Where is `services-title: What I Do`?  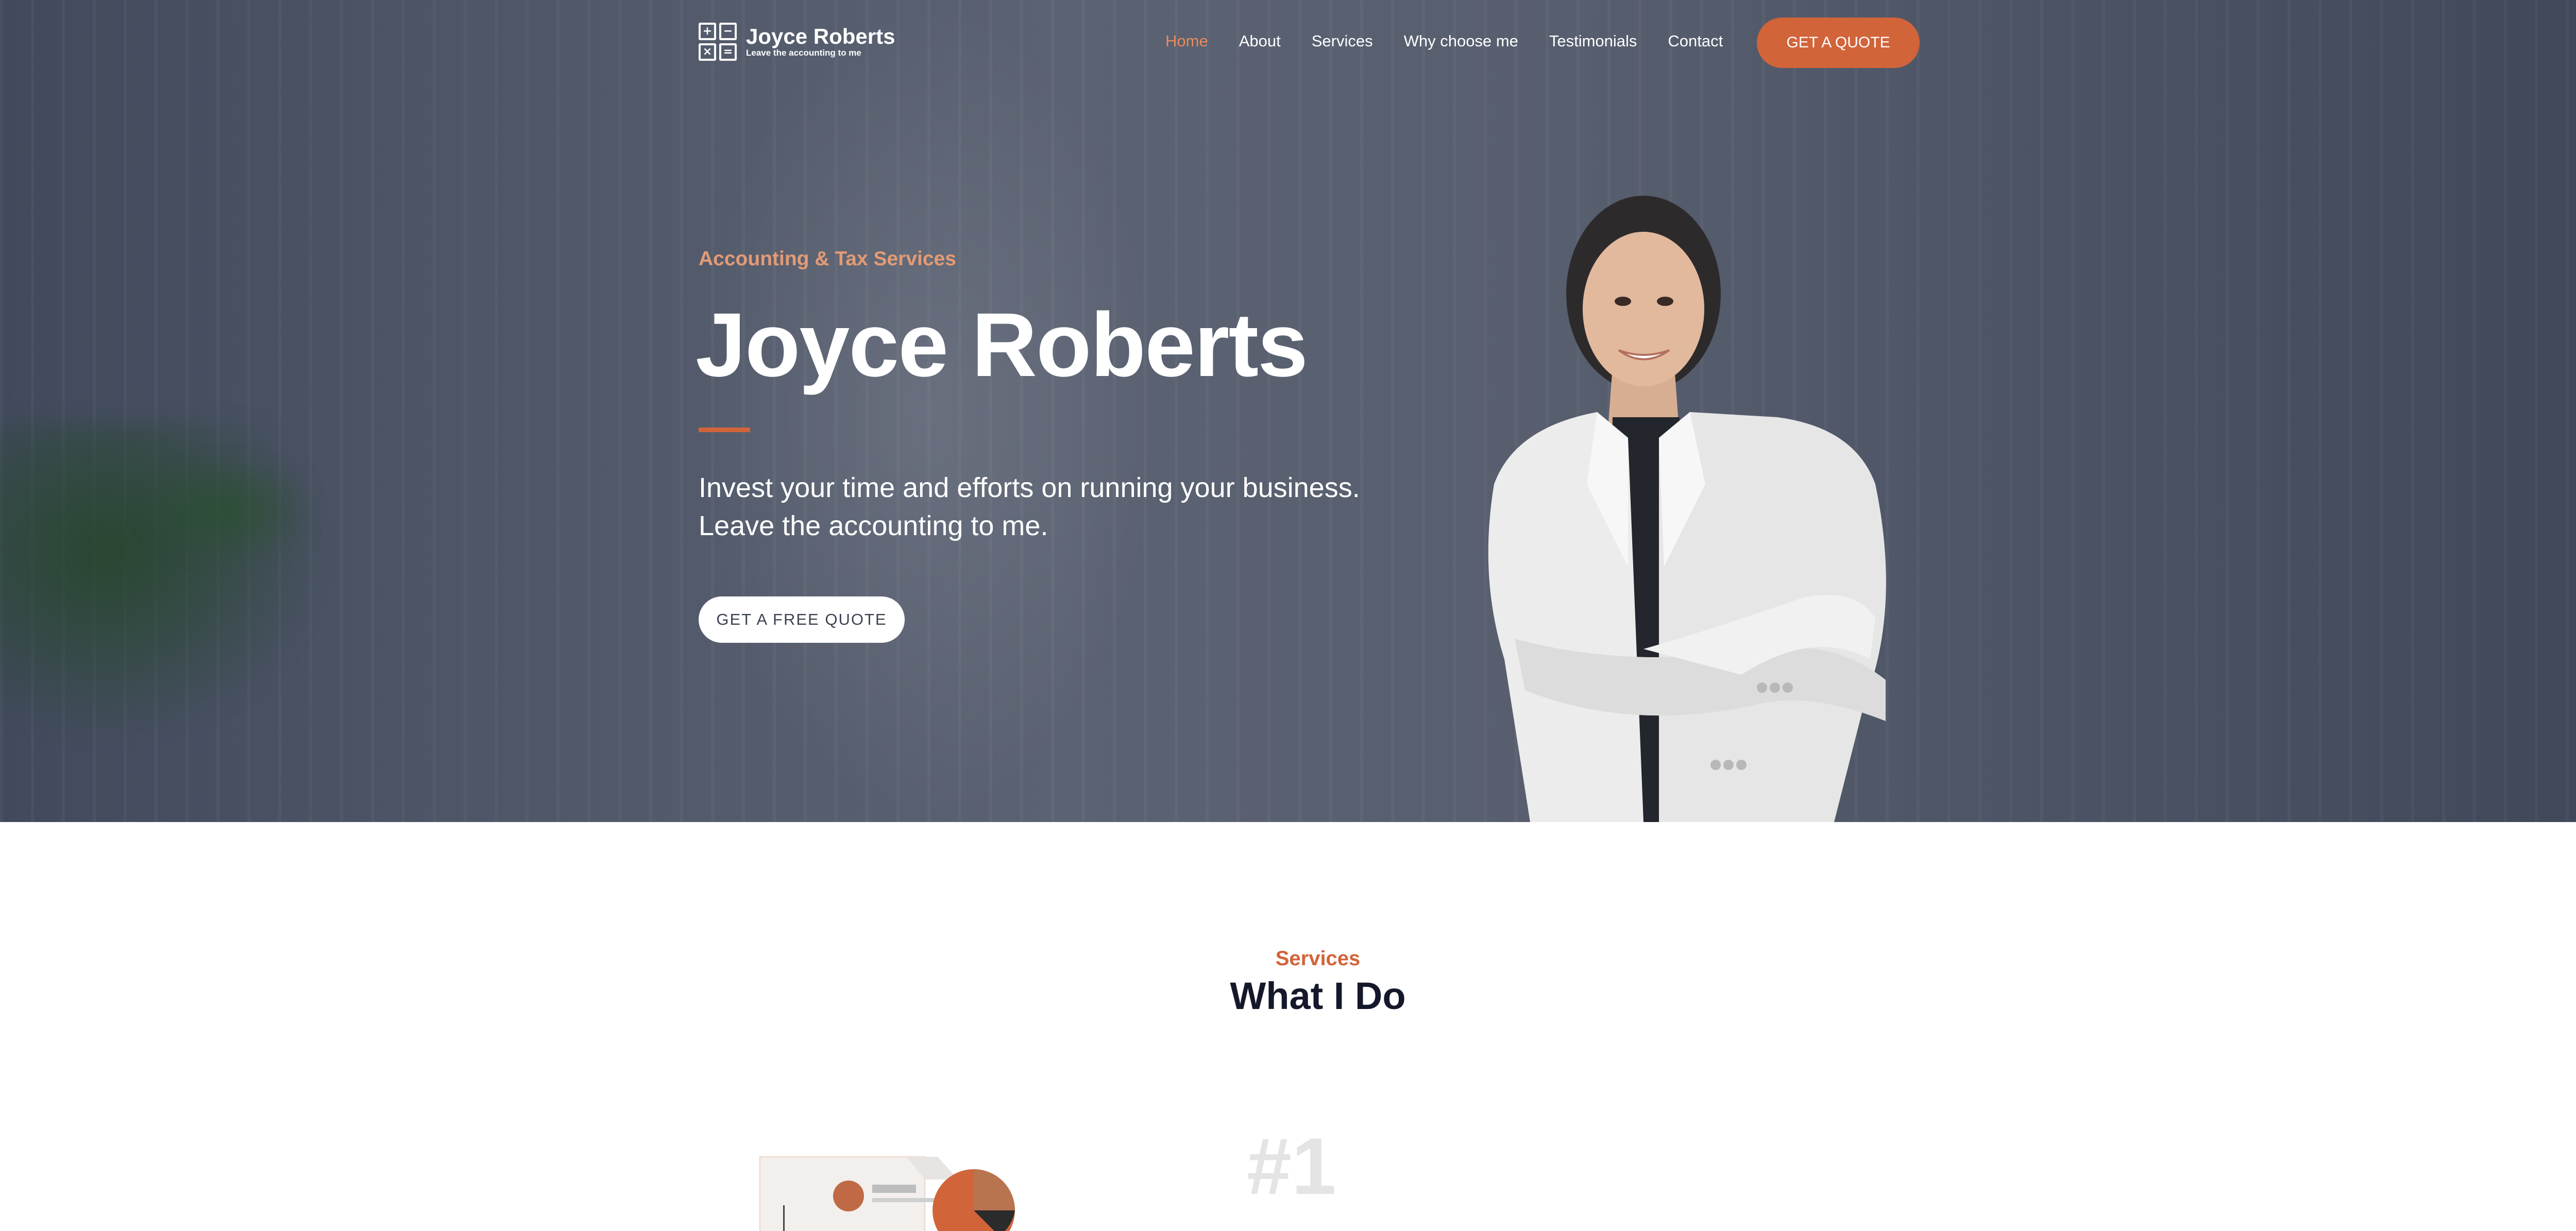 services-title: What I Do is located at coordinates (1318, 995).